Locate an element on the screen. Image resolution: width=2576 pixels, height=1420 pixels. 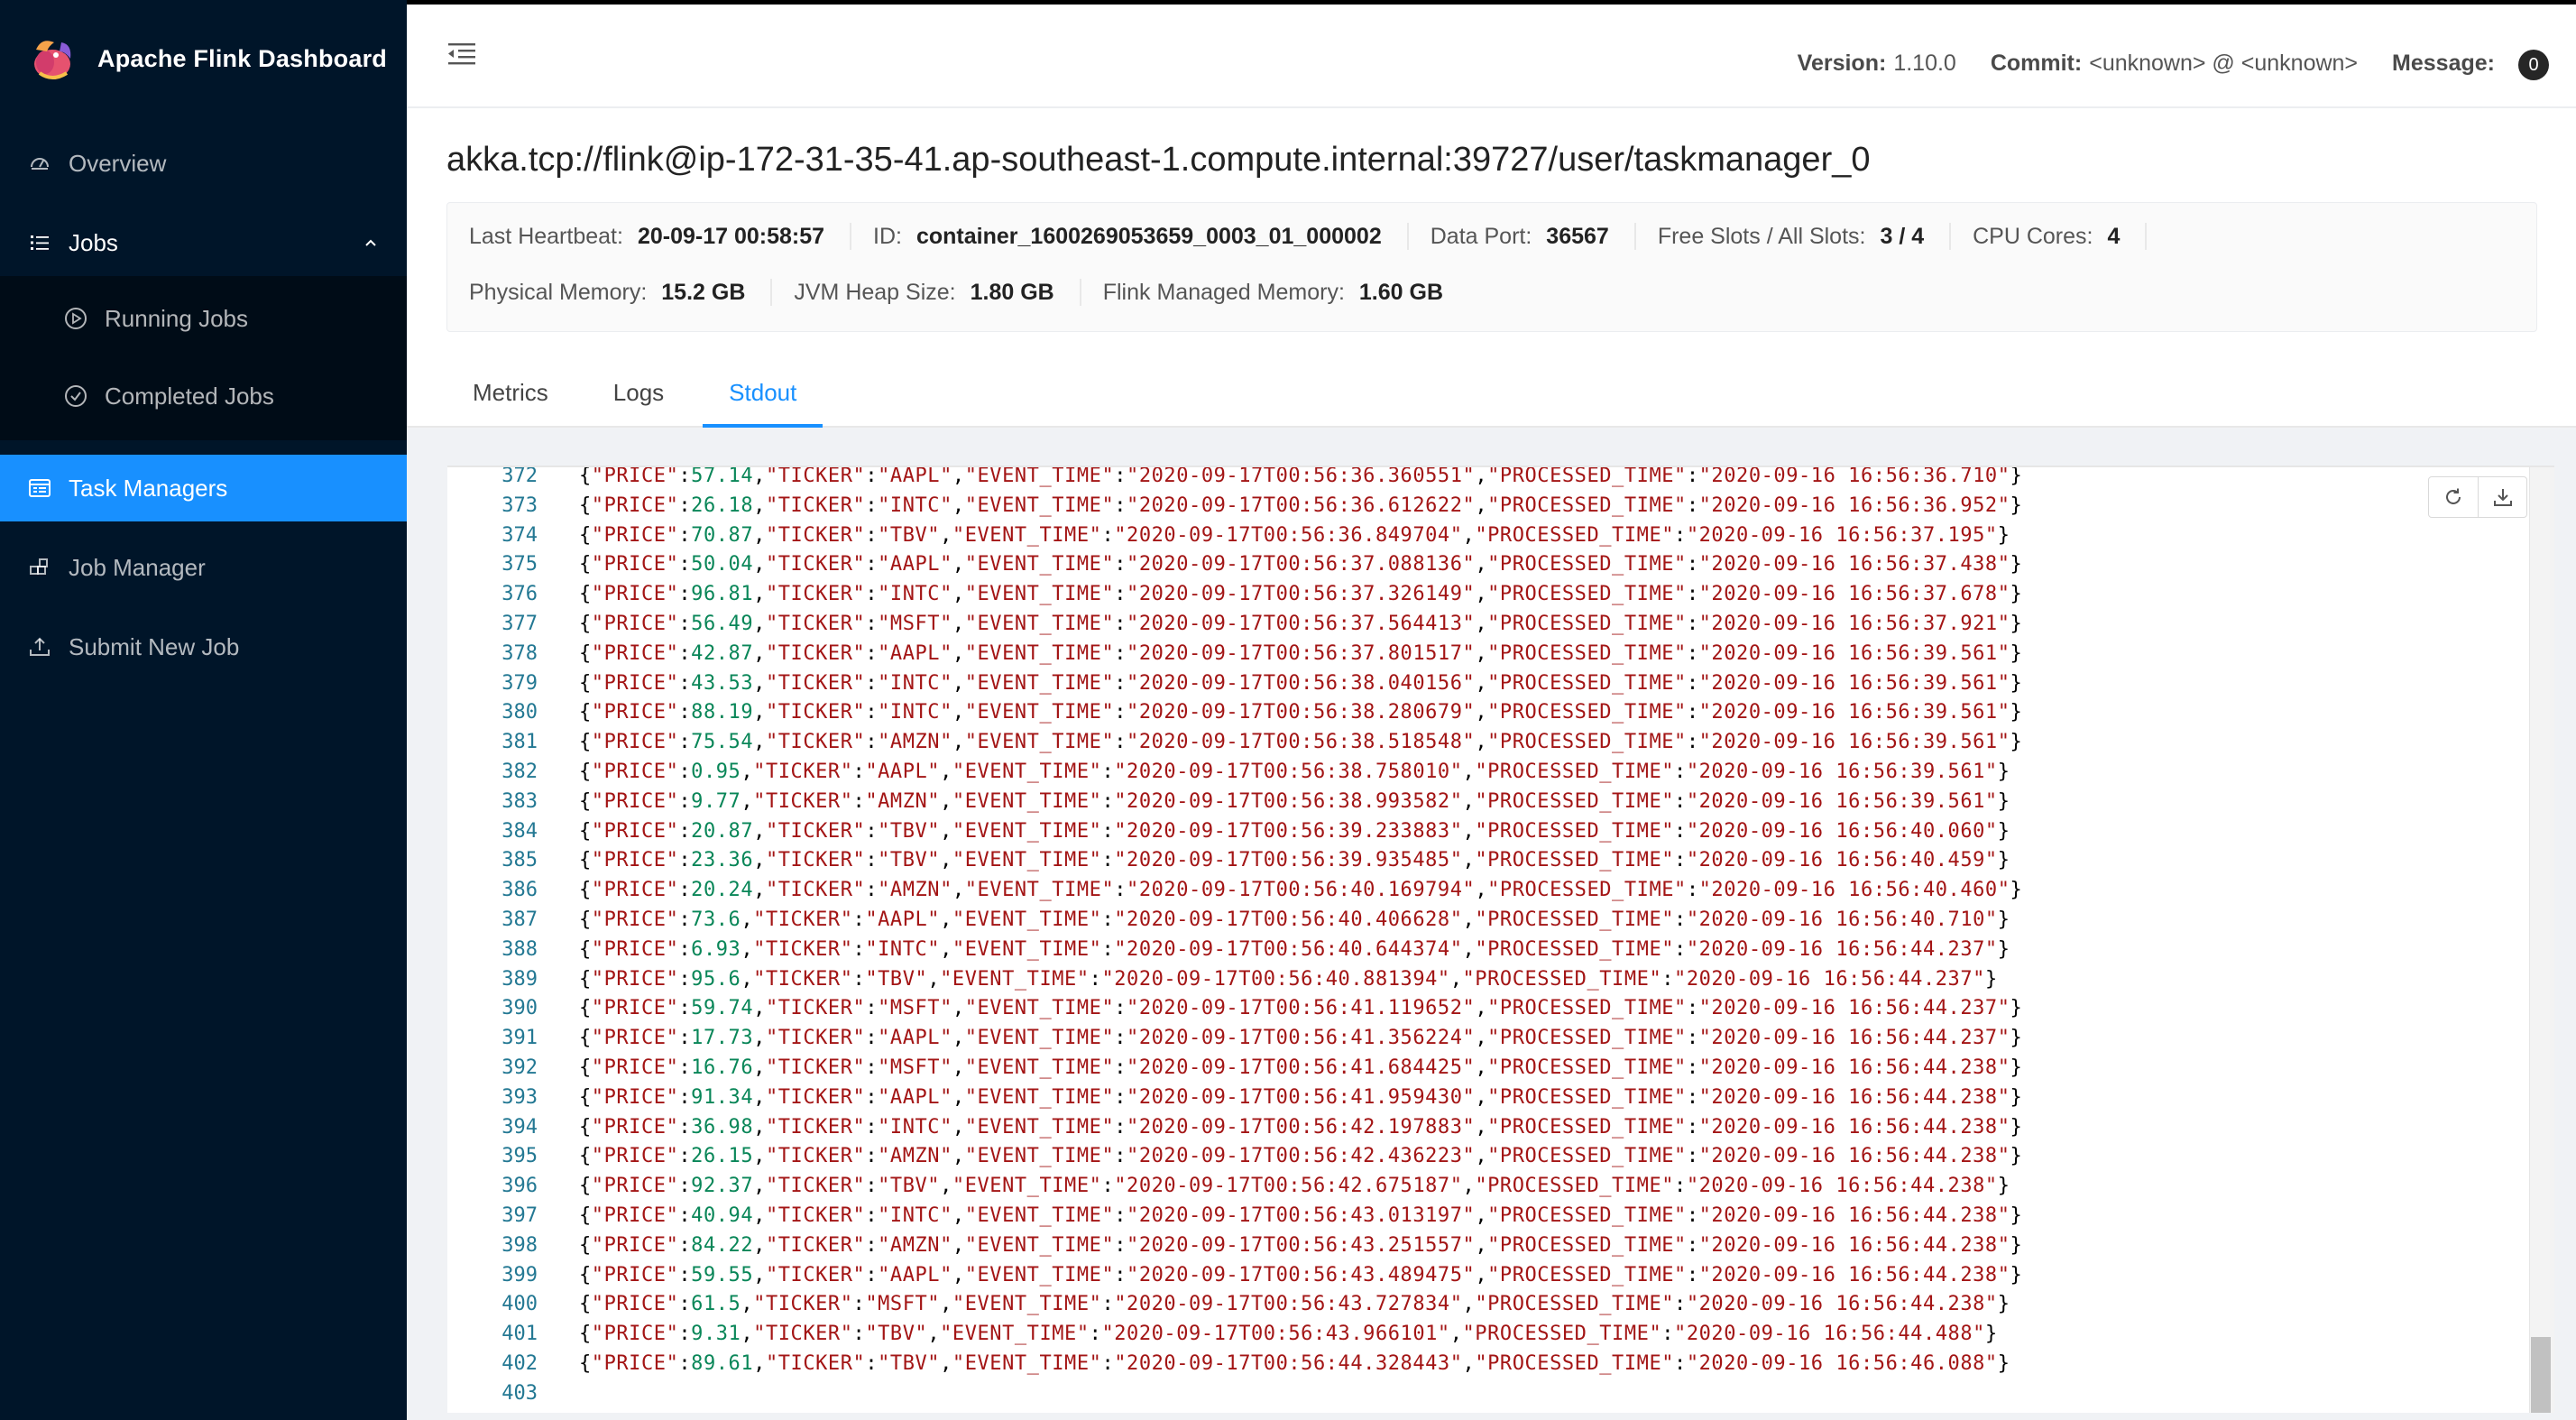
brace: { is located at coordinates (585, 1127).